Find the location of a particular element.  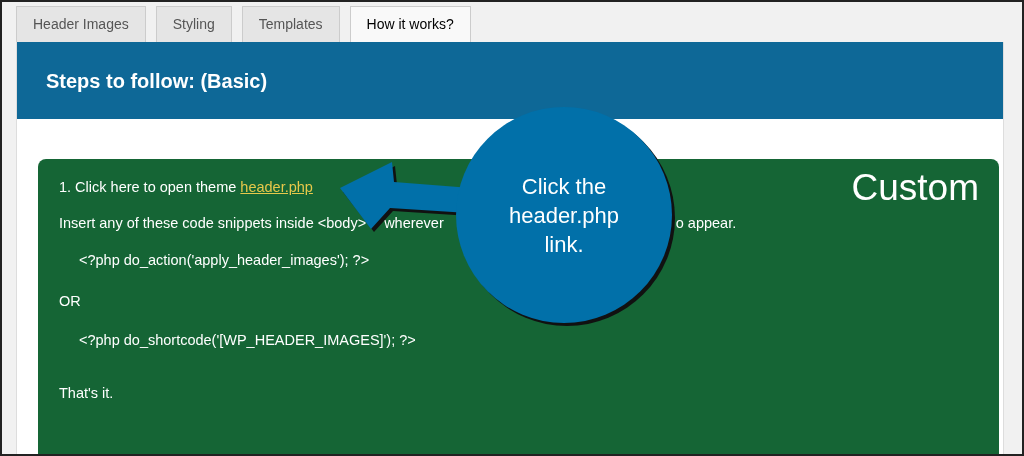

tab: Templates is located at coordinates (290, 24).